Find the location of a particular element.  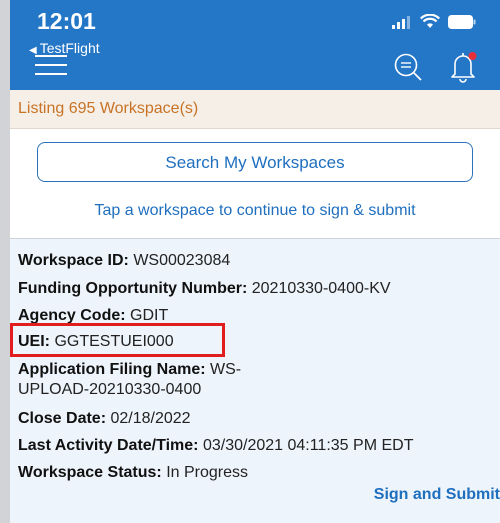

uei-highlight-box is located at coordinates (117, 340).